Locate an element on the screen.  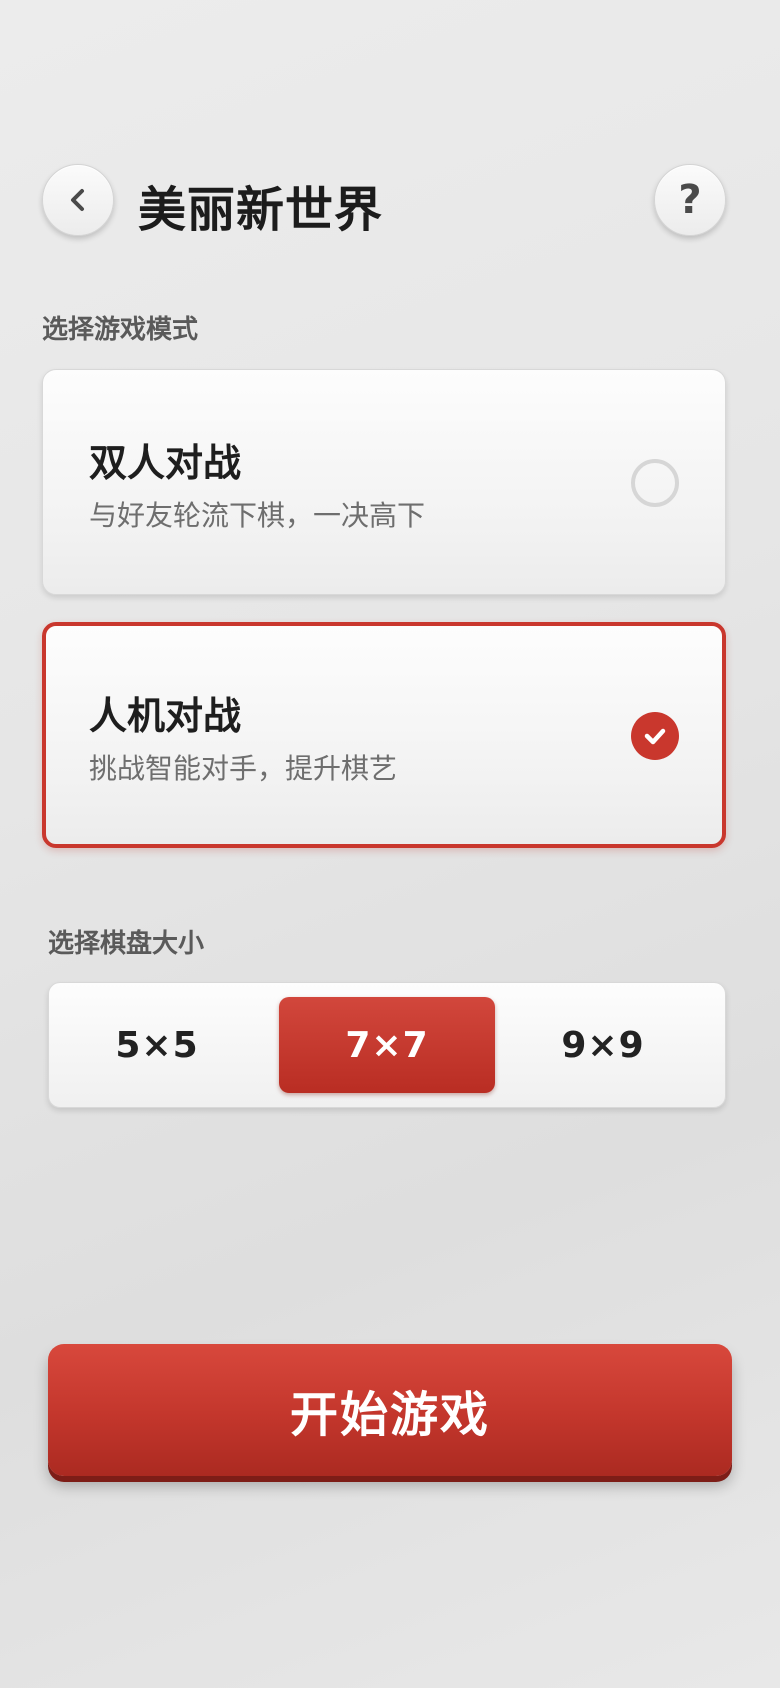
checkmark-icon is located at coordinates (655, 736).